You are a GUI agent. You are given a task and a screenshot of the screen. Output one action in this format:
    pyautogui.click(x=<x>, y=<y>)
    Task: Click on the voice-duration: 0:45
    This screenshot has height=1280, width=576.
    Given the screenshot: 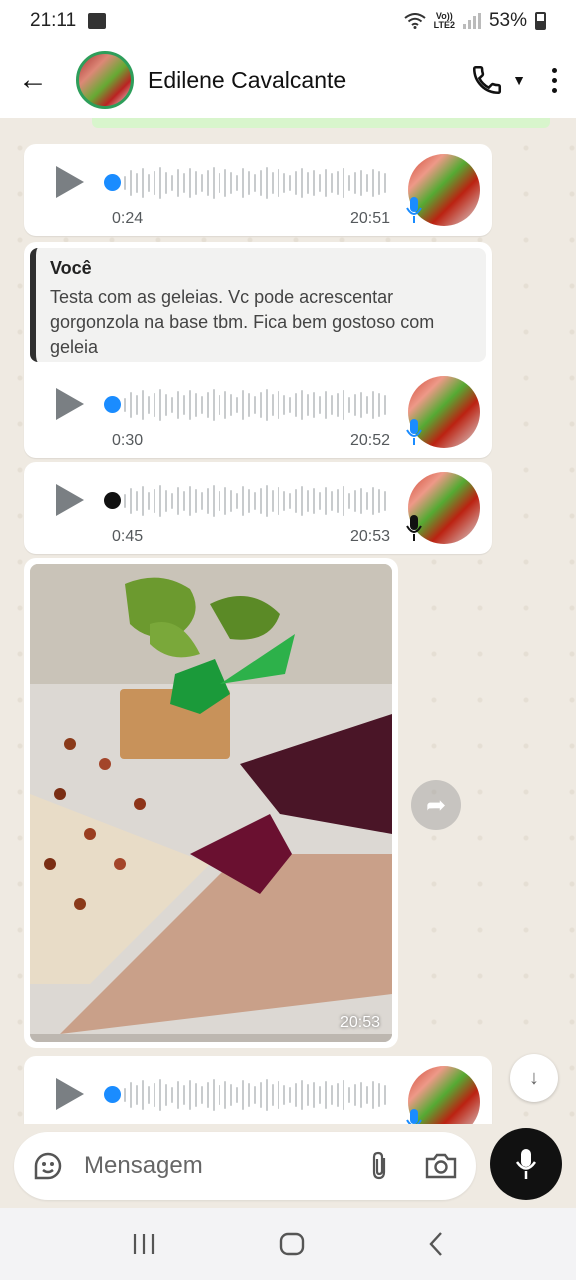 What is the action you would take?
    pyautogui.click(x=128, y=536)
    